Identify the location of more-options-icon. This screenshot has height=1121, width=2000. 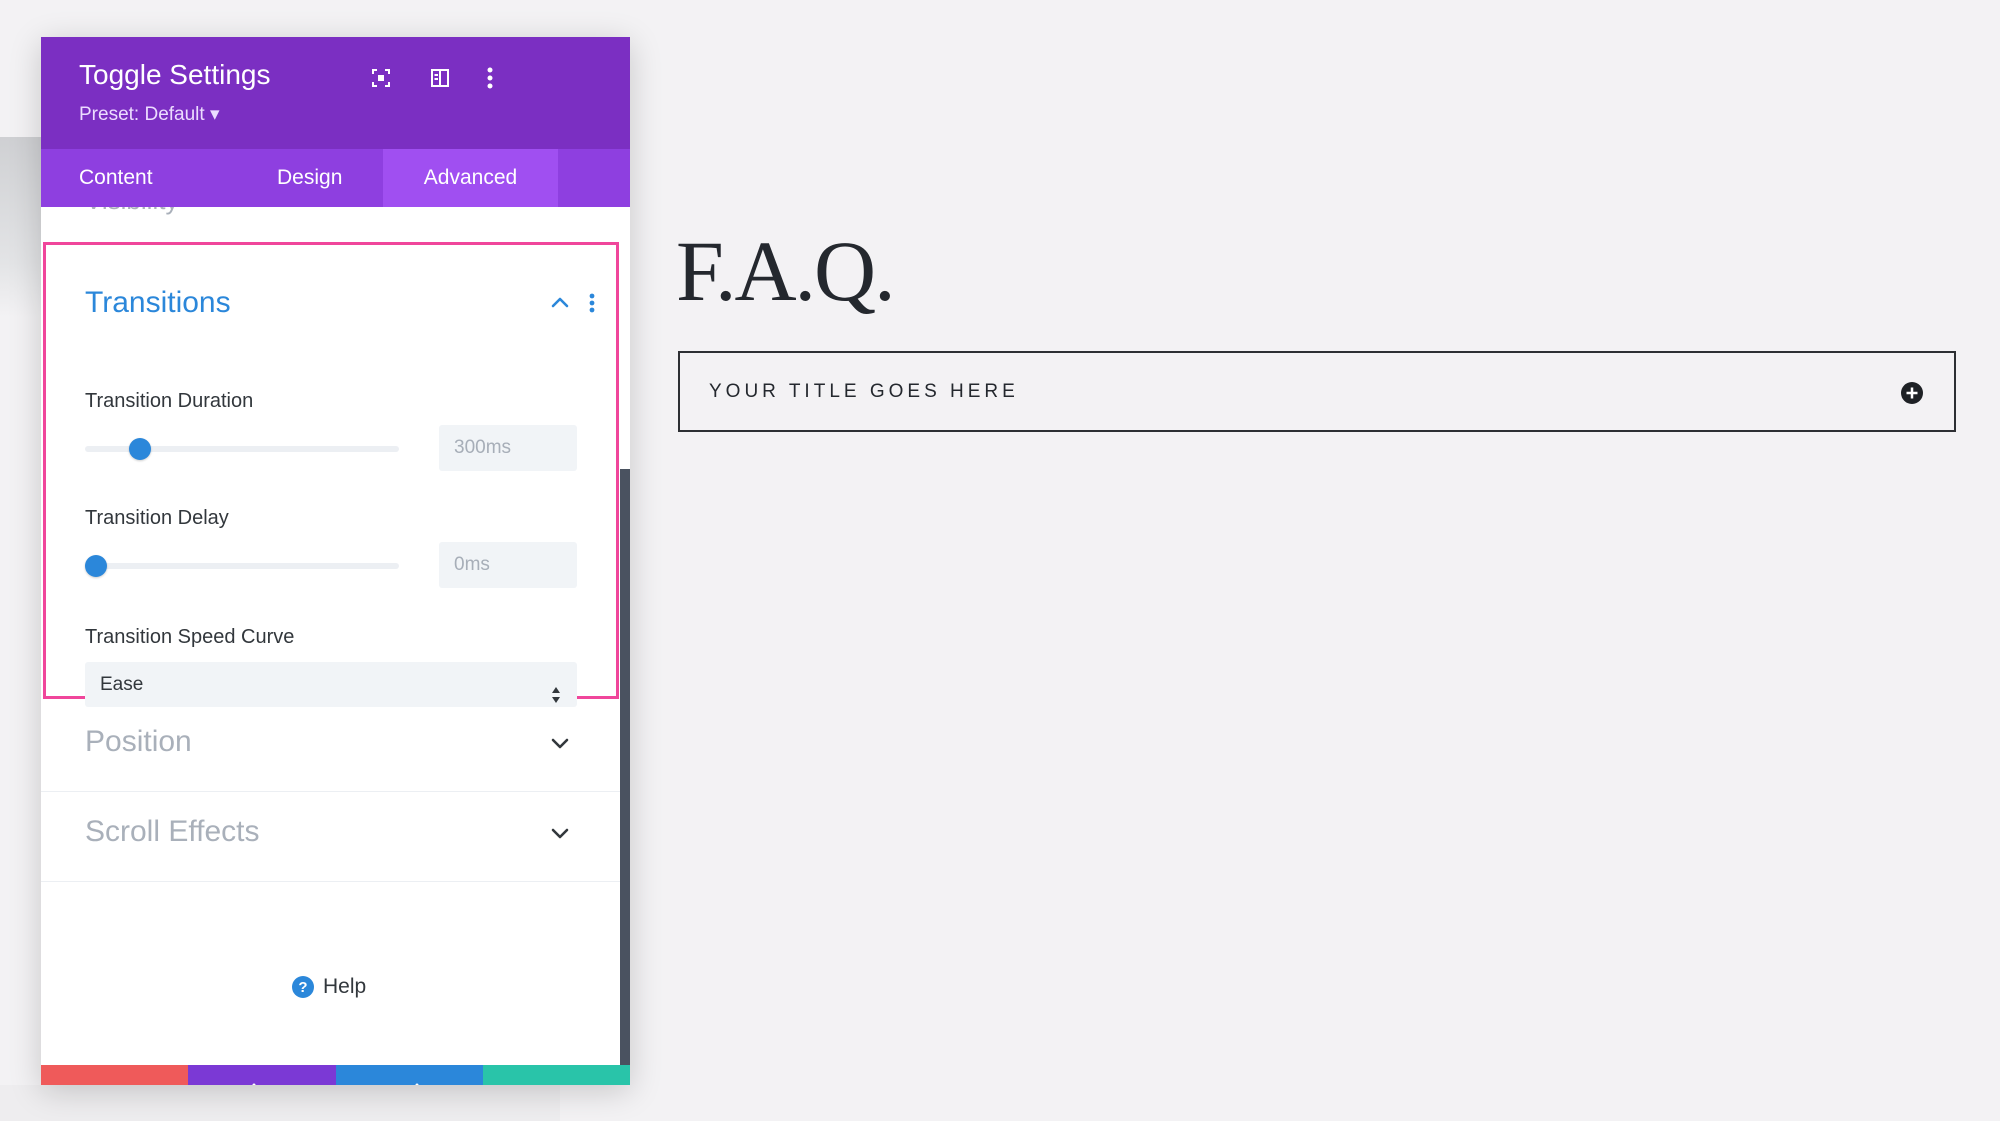
(490, 78).